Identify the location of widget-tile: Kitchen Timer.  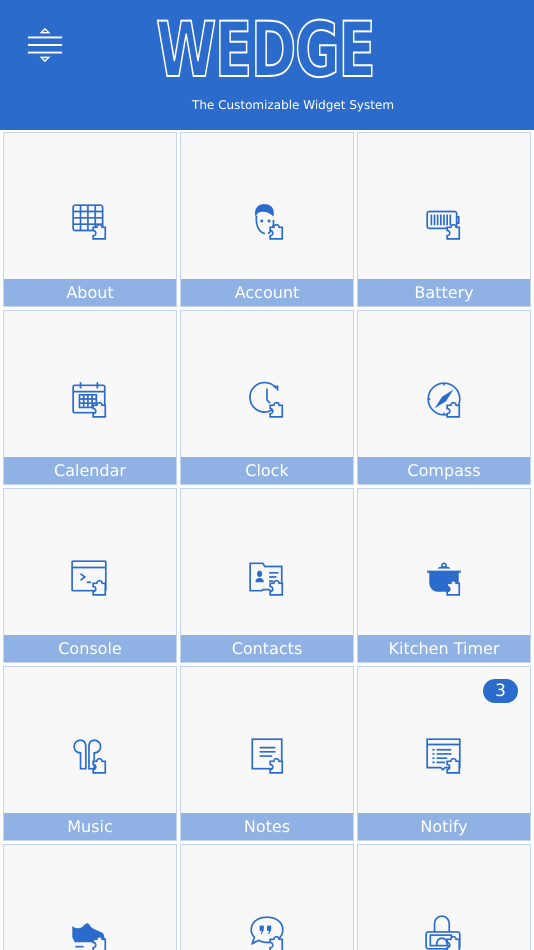
(444, 575).